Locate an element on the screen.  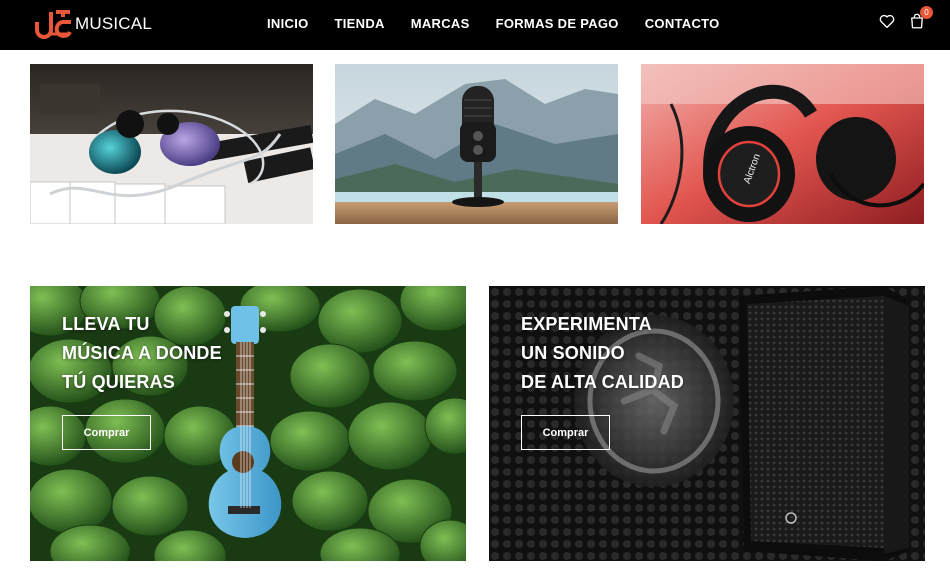
banner-title-line: MÚSICA A DONDE is located at coordinates (142, 353).